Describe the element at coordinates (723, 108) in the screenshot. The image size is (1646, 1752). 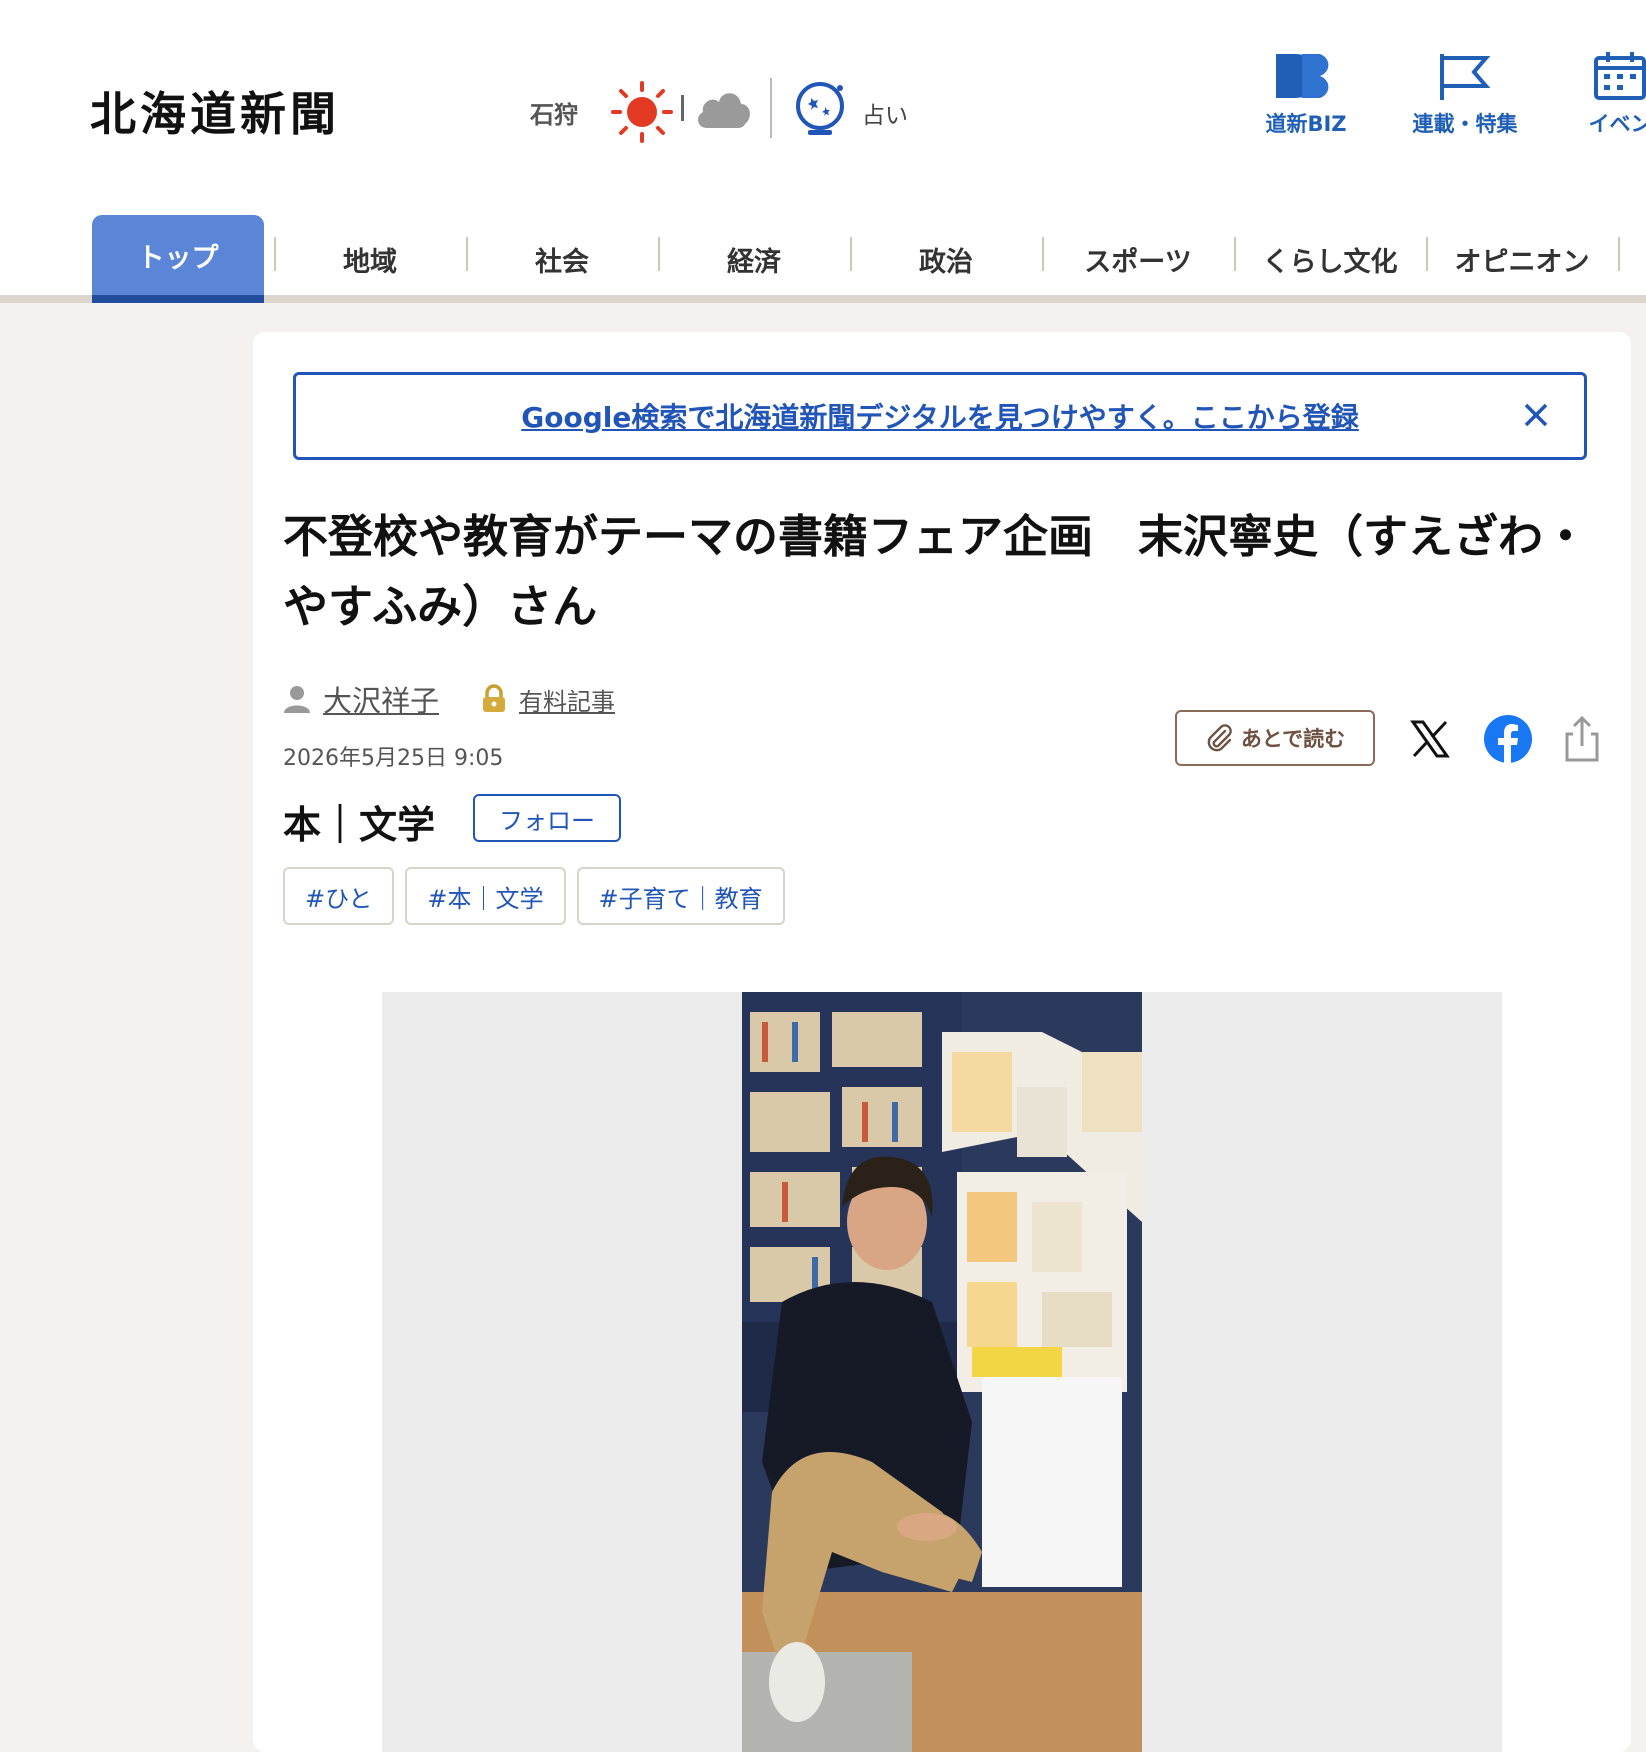
I see `cloud-icon` at that location.